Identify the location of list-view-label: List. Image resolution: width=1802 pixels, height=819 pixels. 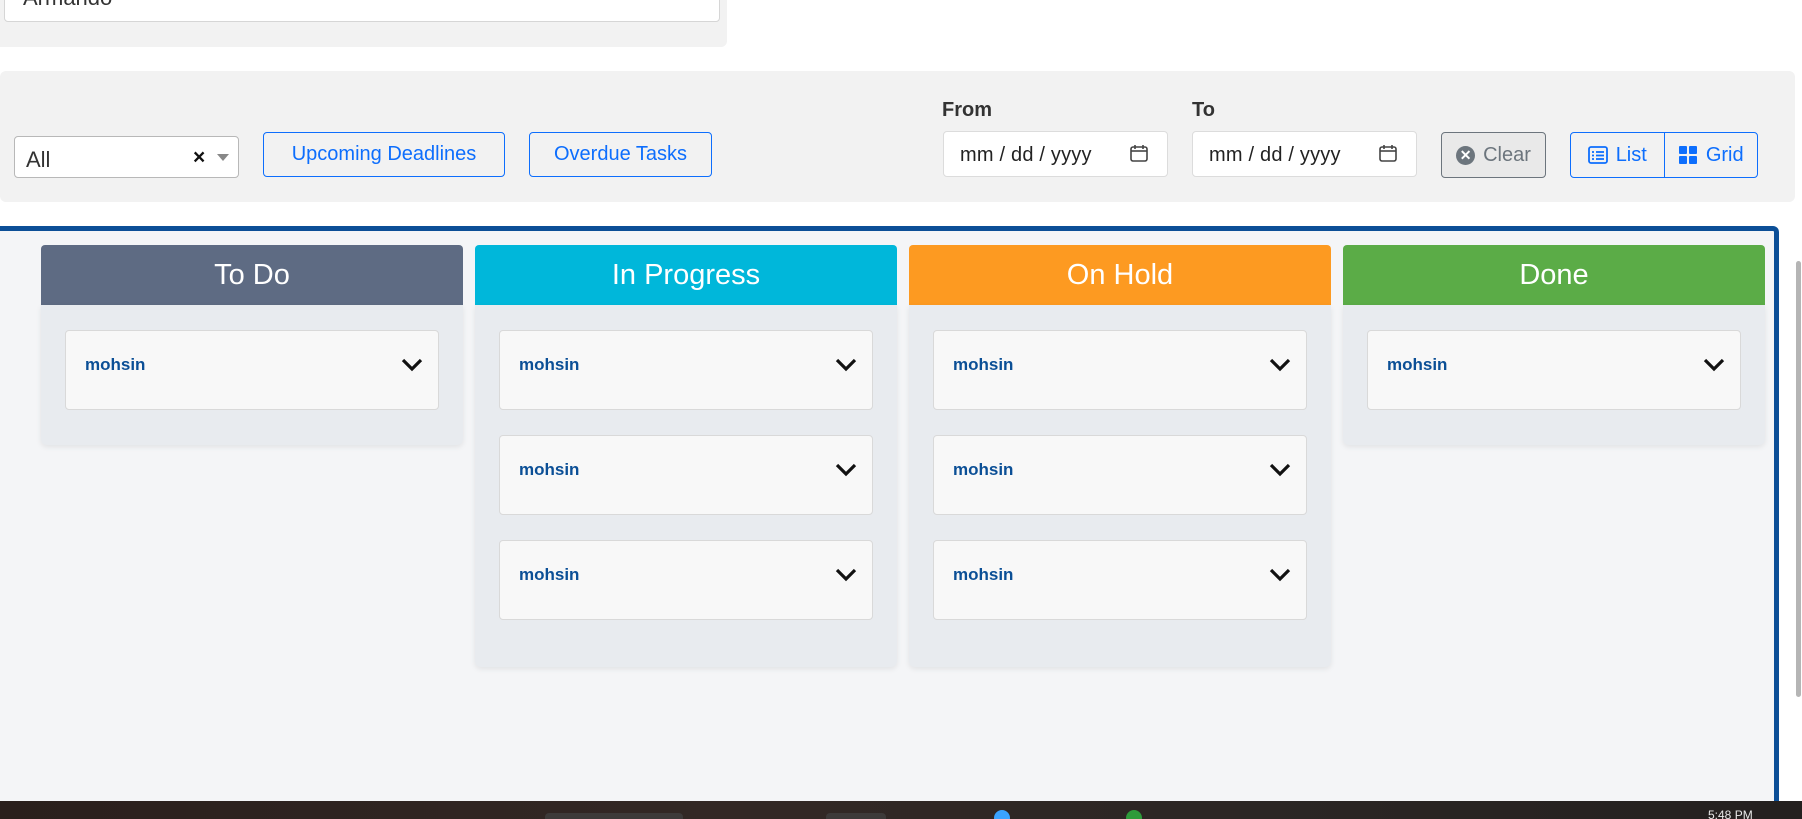
(1631, 154).